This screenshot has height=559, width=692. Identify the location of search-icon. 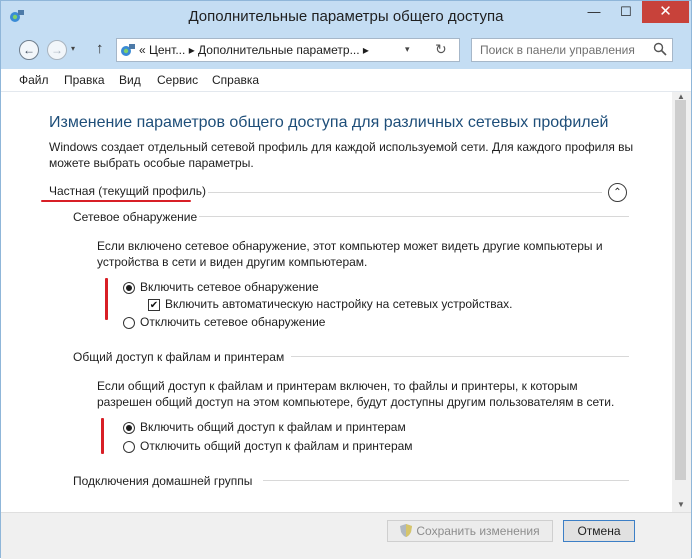
(660, 49).